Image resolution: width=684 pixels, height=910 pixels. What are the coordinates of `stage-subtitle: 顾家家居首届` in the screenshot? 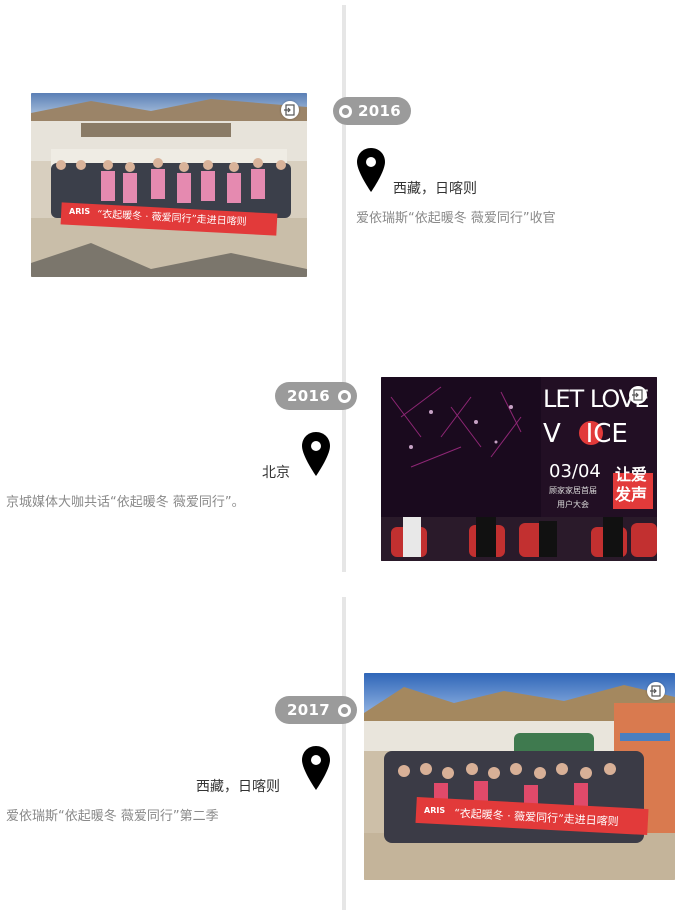 It's located at (573, 490).